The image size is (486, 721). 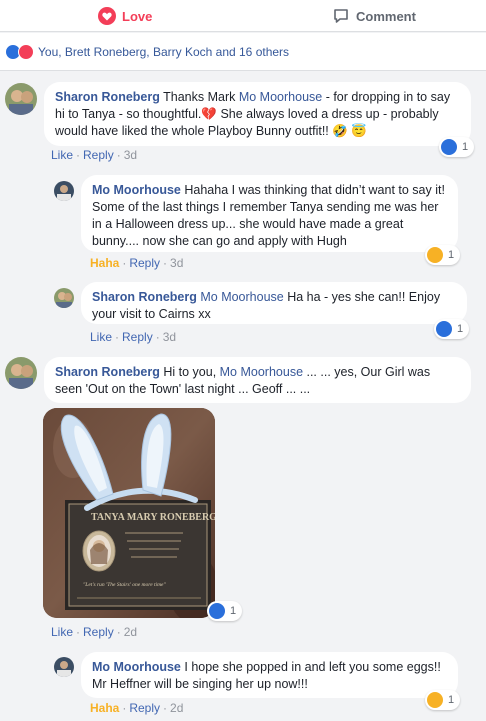 I want to click on comment-meta: Haha · Reply · 3d, so click(x=137, y=263).